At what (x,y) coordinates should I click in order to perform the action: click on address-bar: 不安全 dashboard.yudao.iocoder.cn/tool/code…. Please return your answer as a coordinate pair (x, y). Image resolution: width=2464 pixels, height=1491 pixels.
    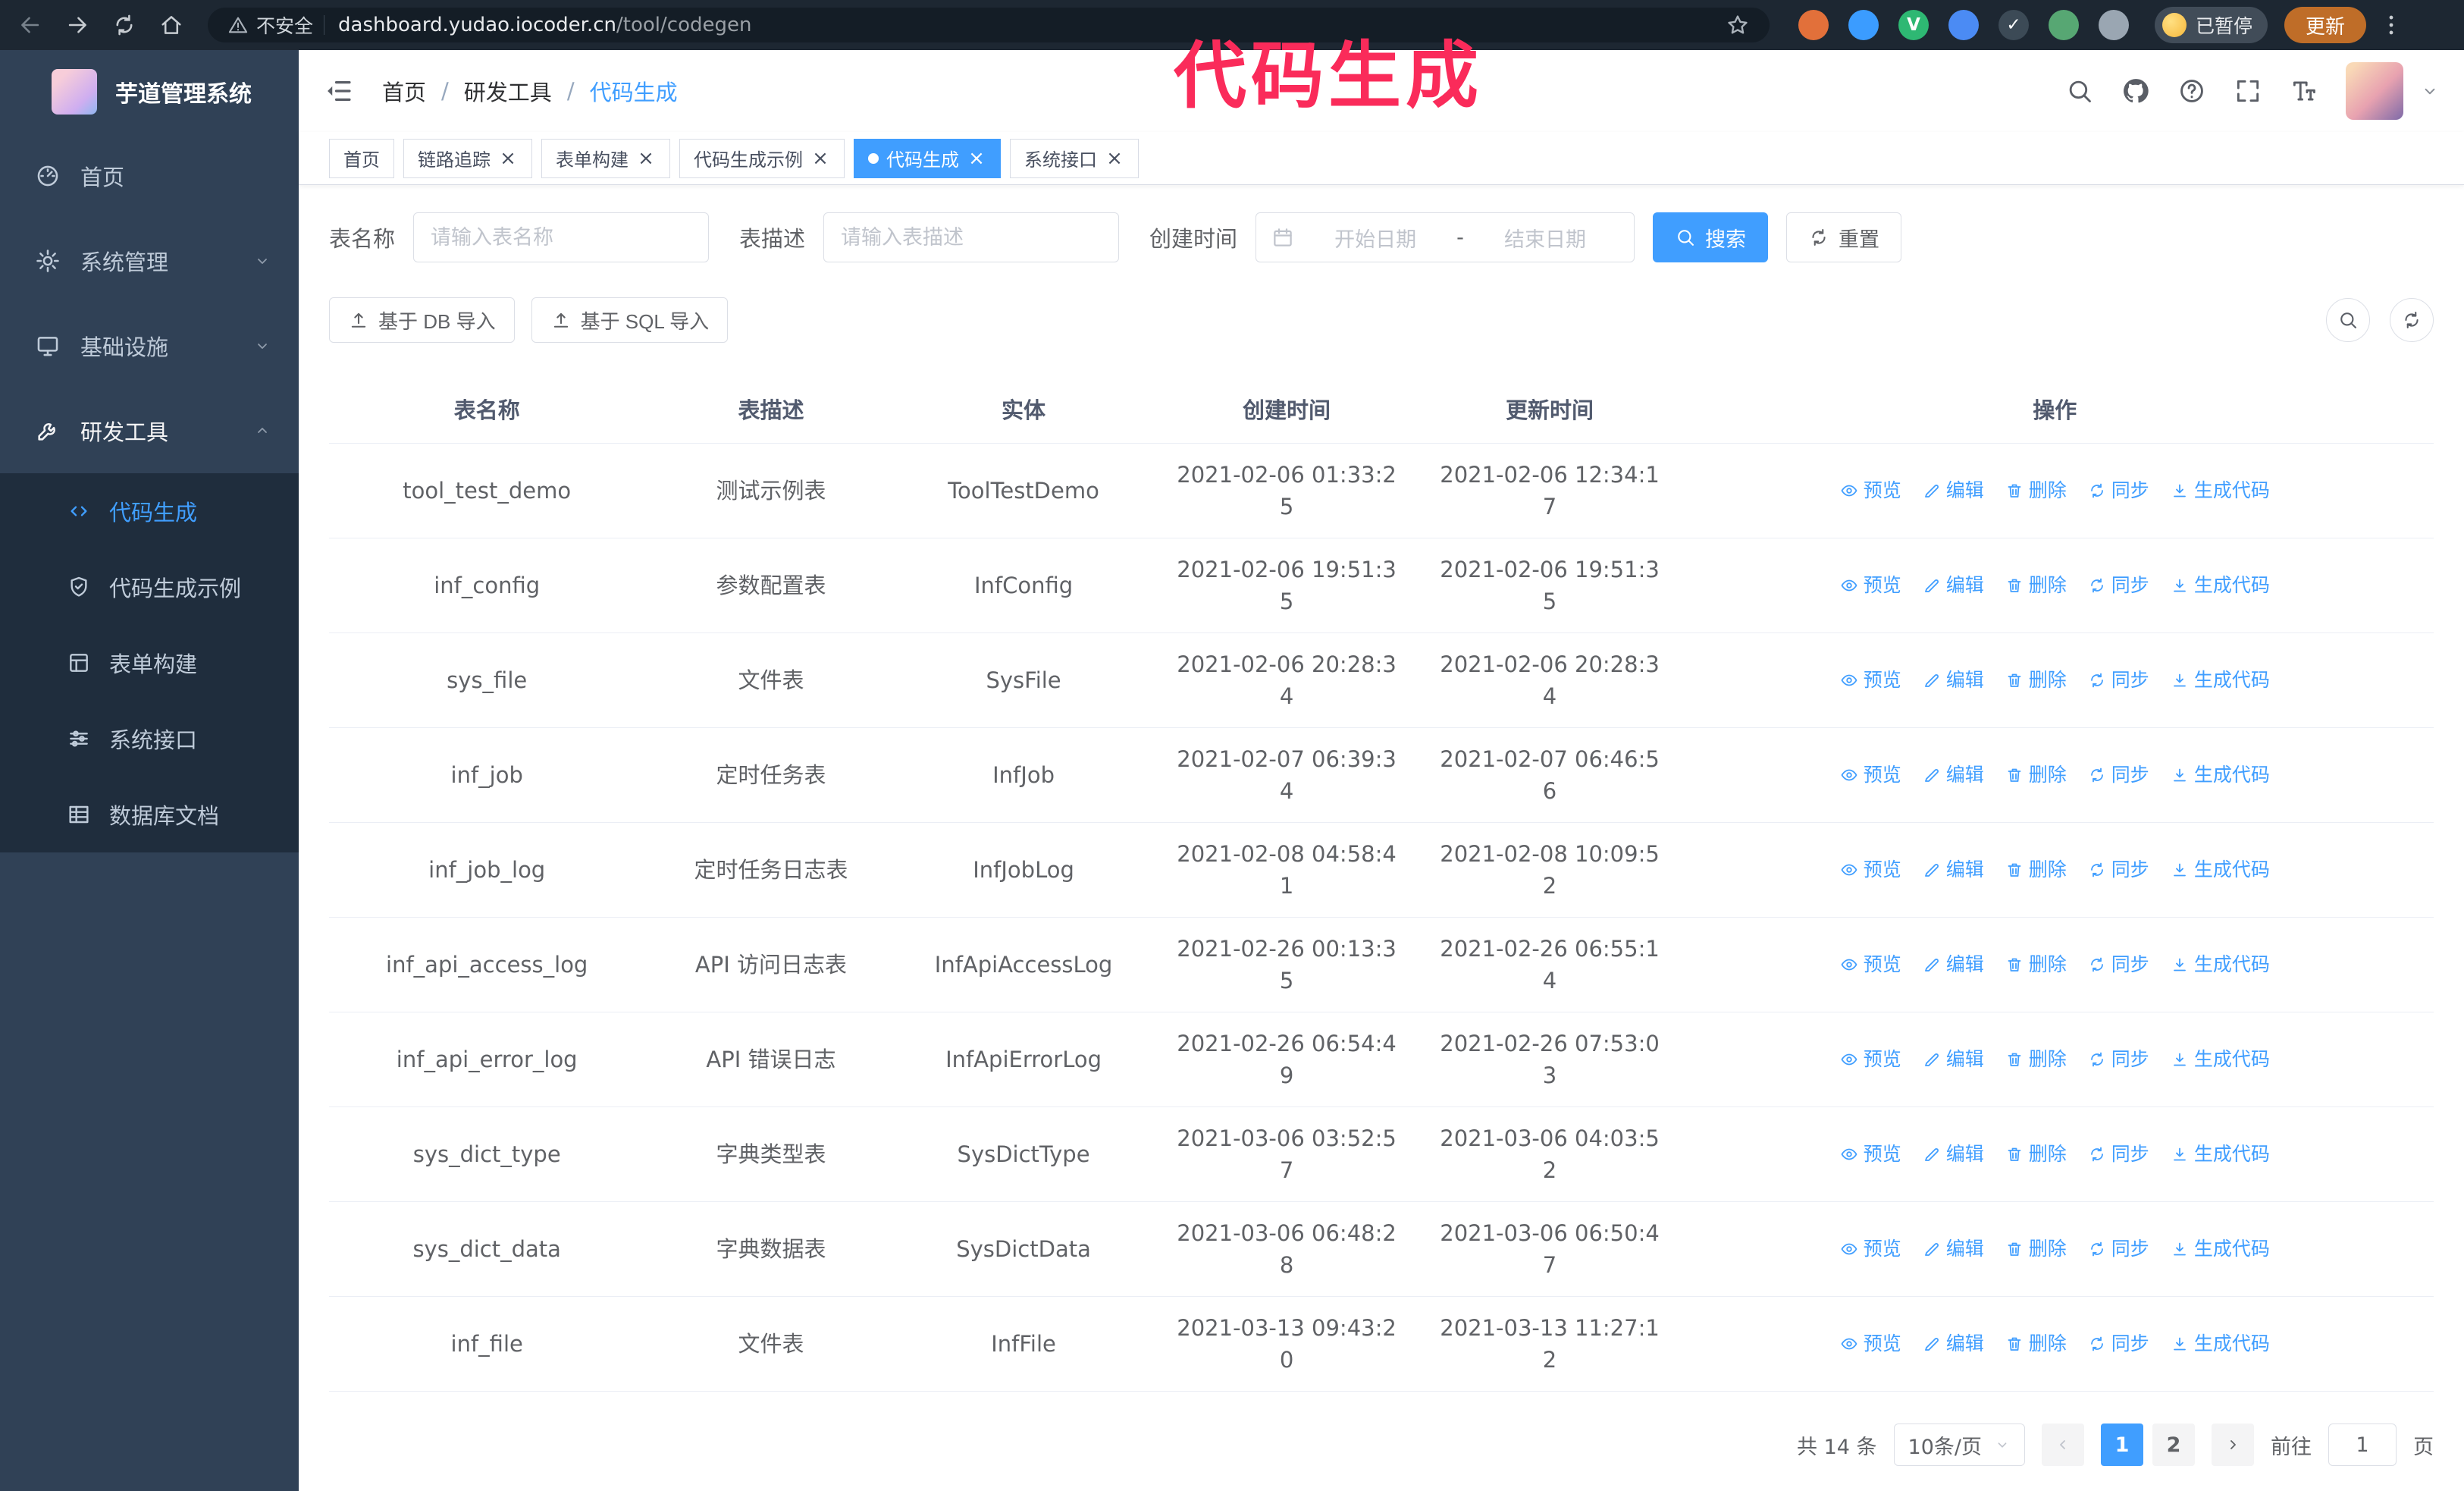
    Looking at the image, I should click on (989, 25).